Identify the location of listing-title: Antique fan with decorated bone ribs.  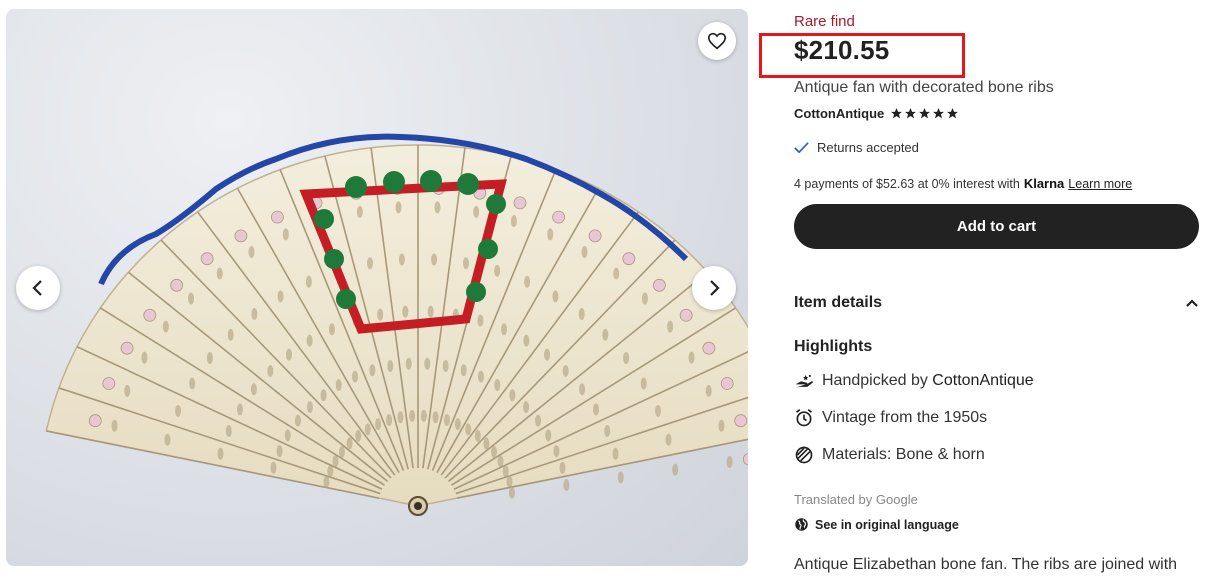
(924, 87).